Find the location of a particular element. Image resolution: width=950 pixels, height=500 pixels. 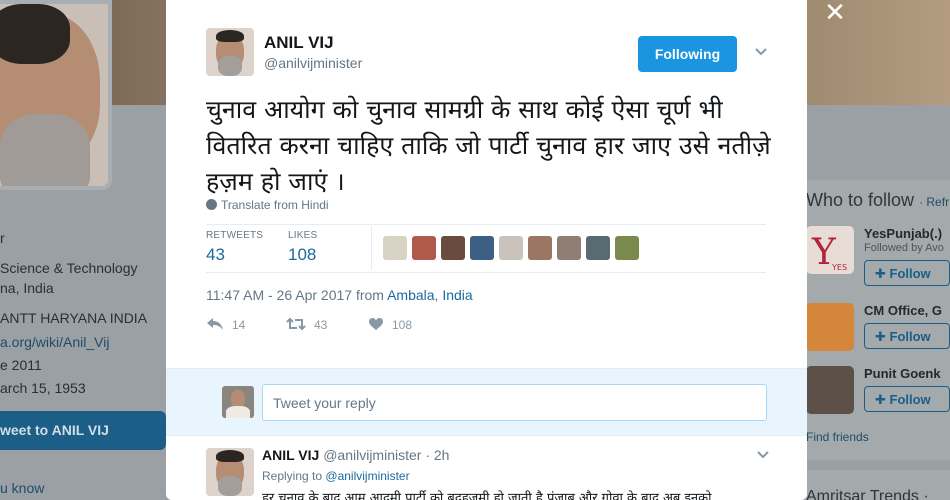

svg-text: YES is located at coordinates (839, 267).